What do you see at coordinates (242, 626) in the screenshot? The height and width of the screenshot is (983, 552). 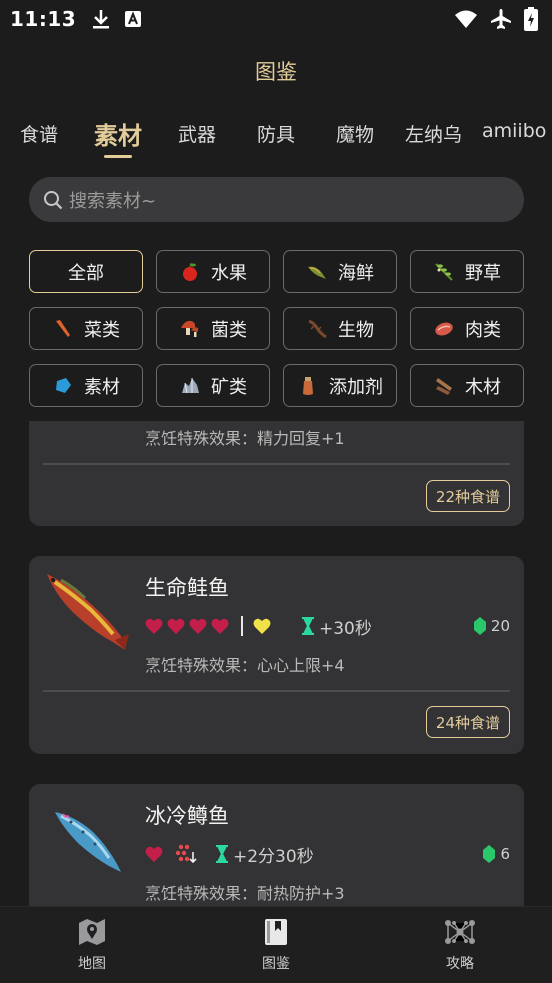 I see `separator` at bounding box center [242, 626].